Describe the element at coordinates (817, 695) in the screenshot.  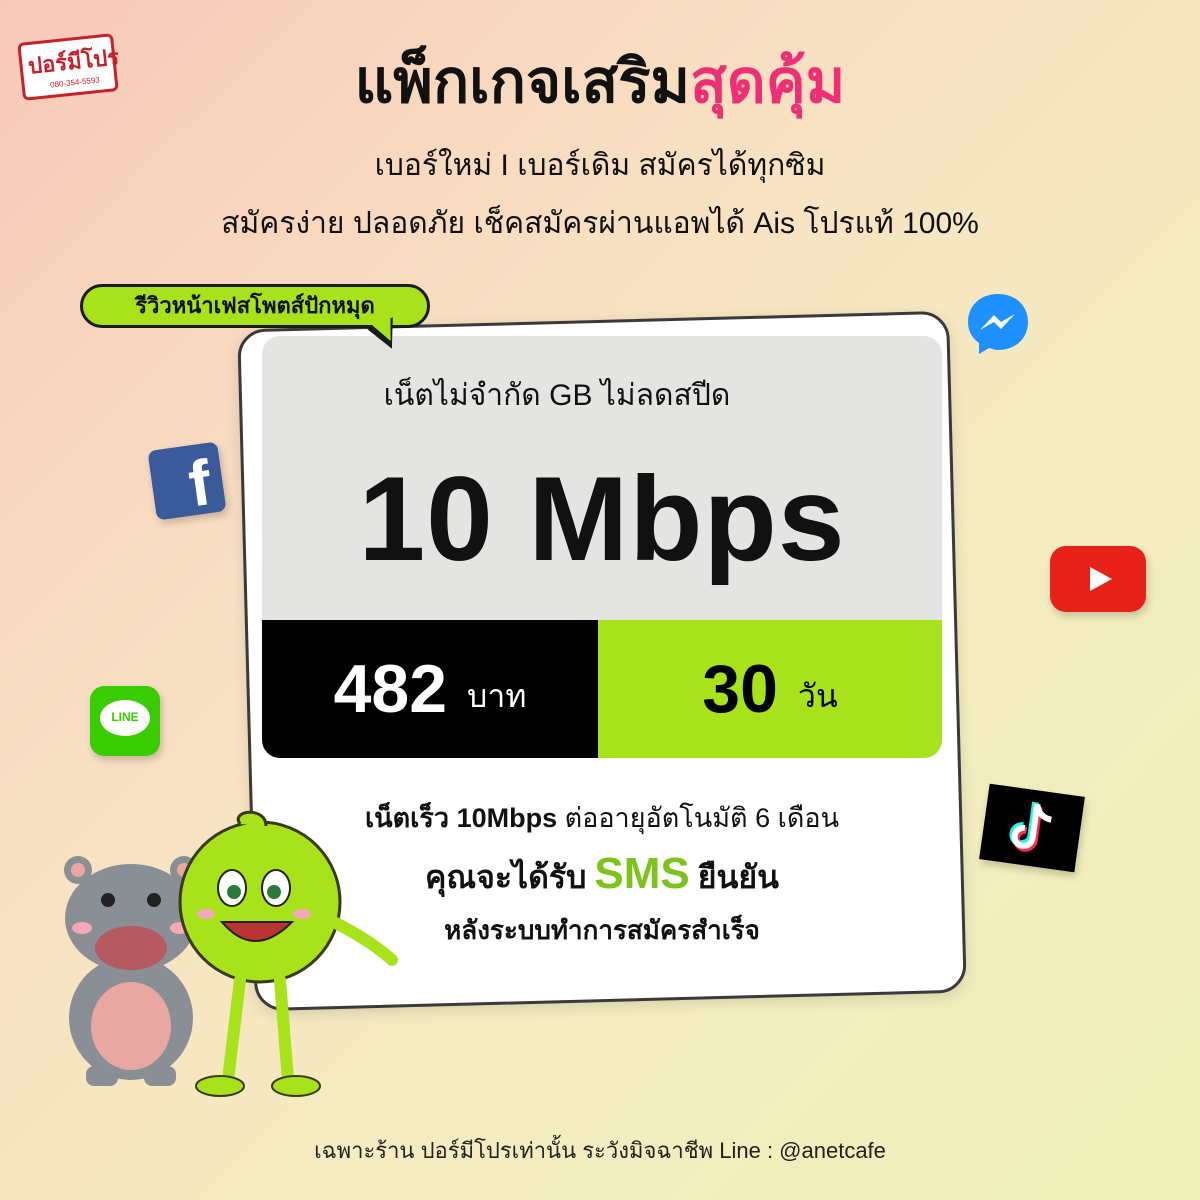
I see `days-unit: วัน` at that location.